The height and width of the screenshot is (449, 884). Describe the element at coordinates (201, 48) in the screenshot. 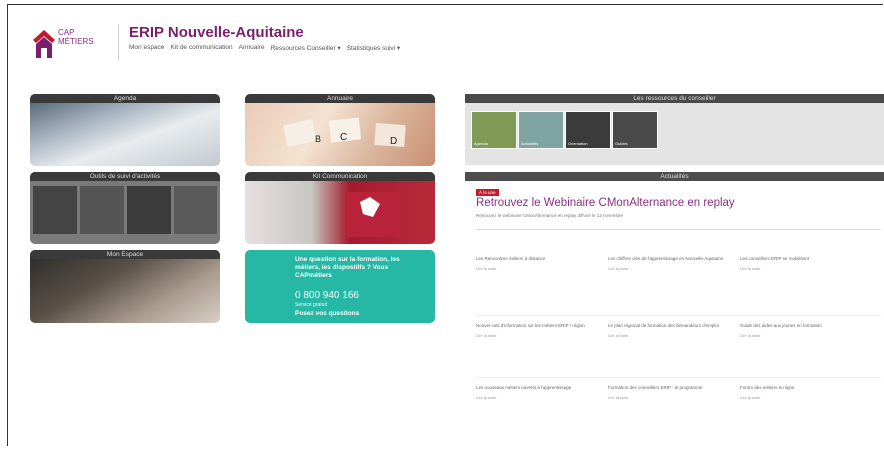

I see `nav-kit-communication: Kit de communication` at that location.